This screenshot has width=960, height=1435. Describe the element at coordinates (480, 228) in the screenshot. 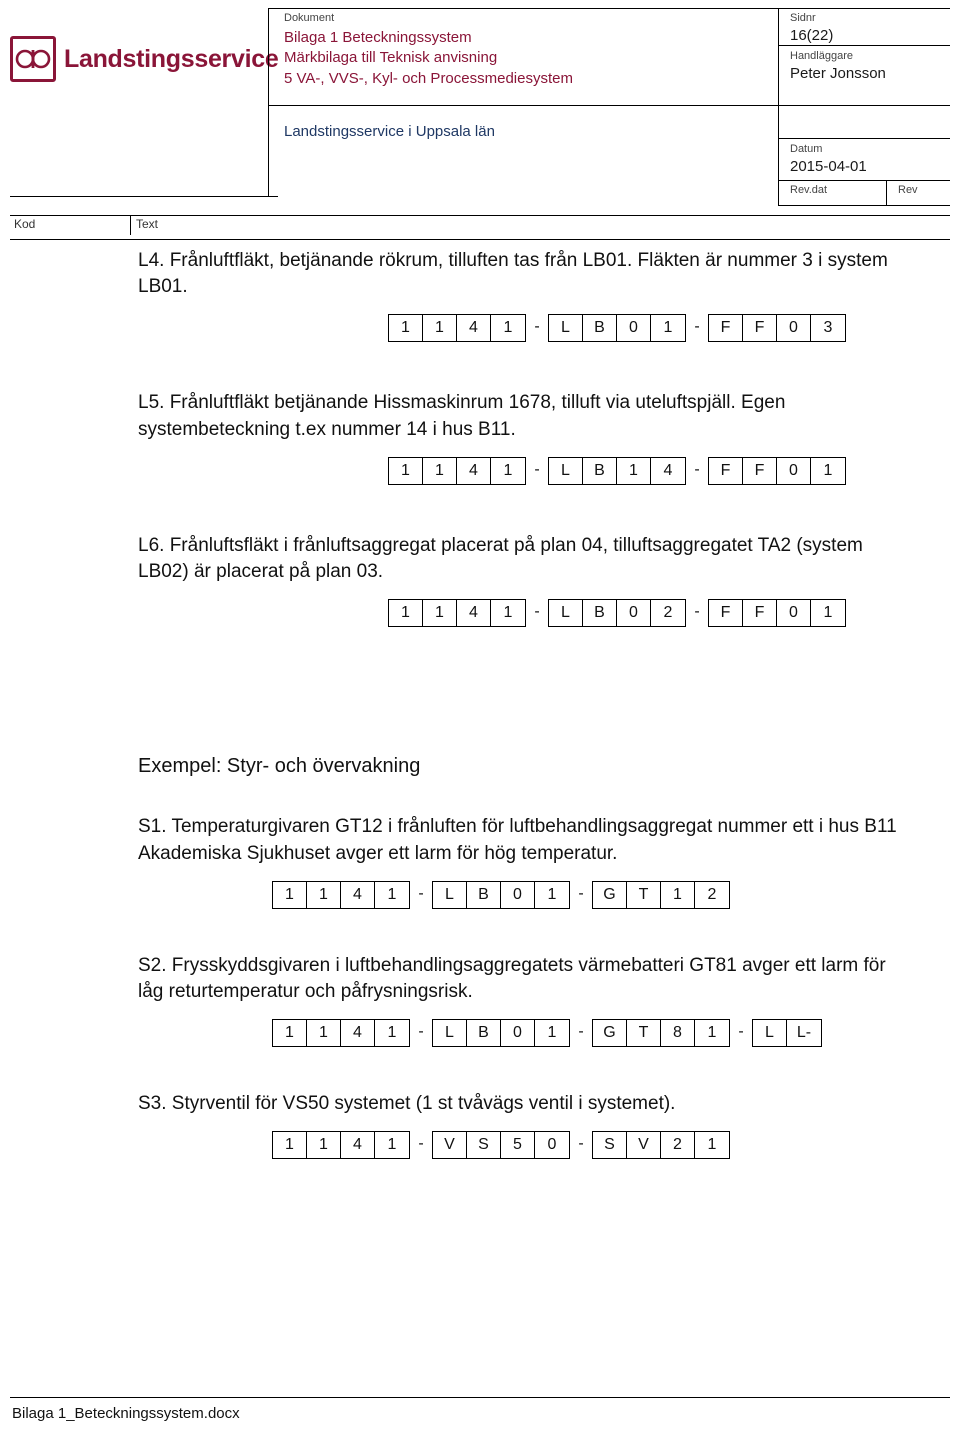

I see `column-headers: Kod Text` at that location.